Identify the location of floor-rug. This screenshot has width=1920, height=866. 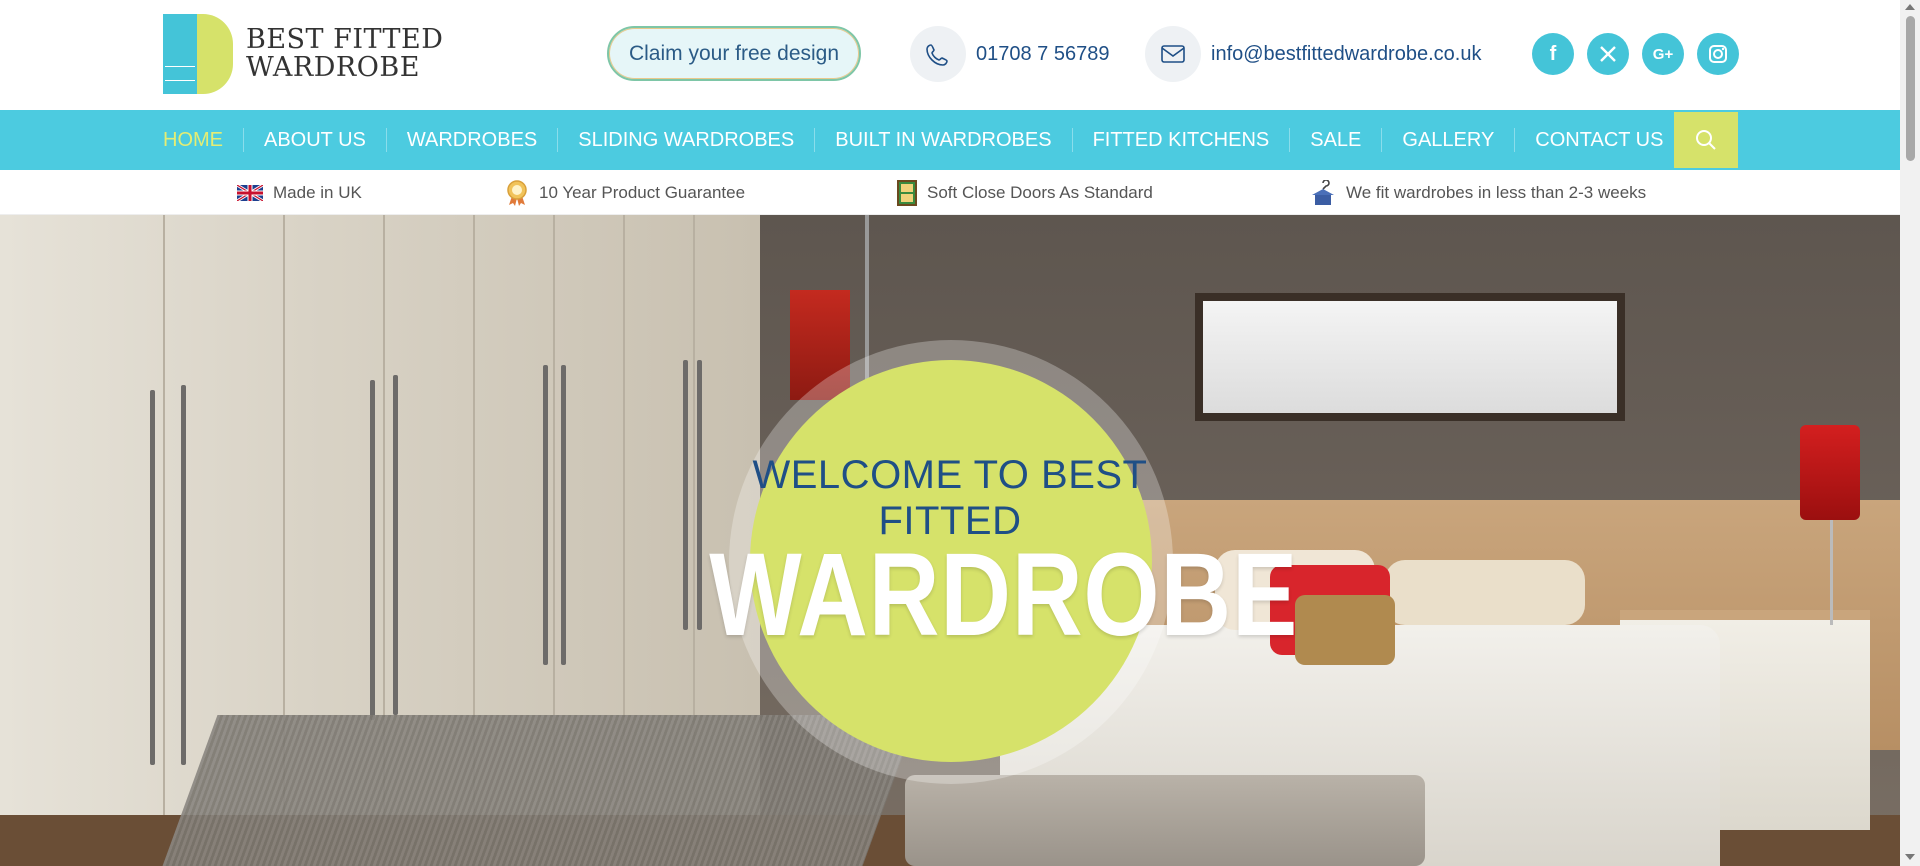
(540, 790).